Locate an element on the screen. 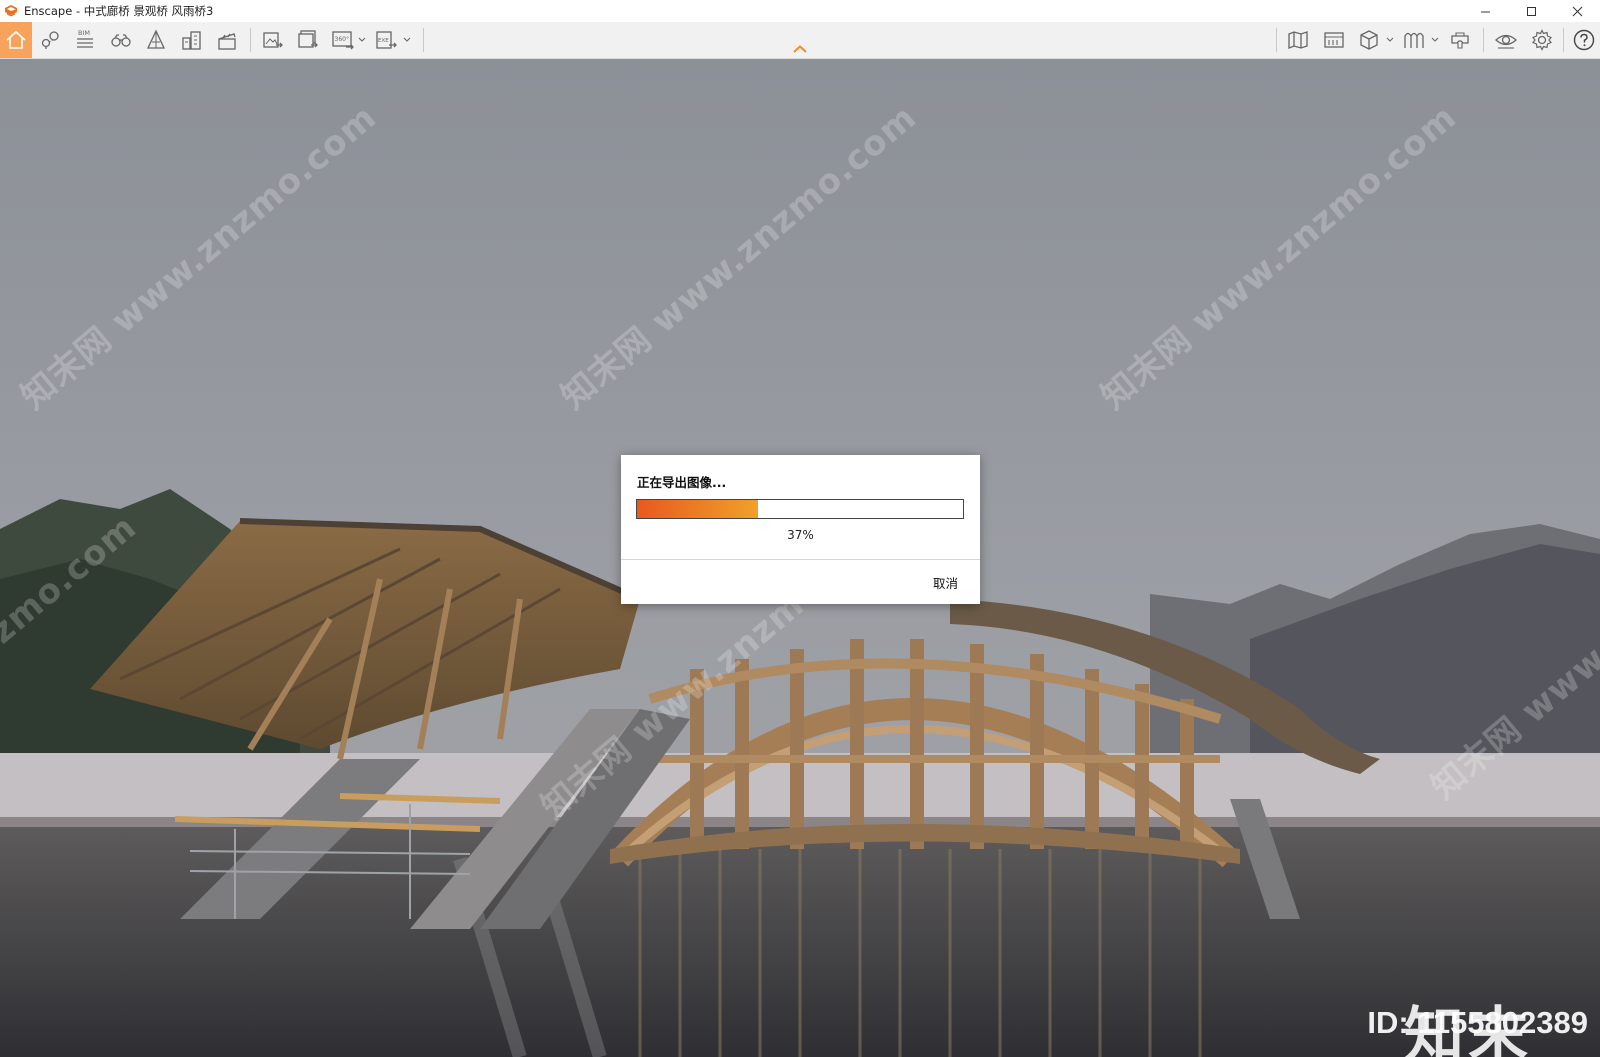 The image size is (1600, 1057). bim-button: BIM is located at coordinates (85, 40).